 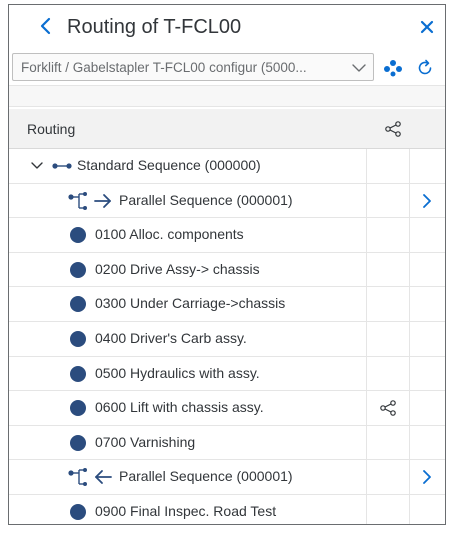 I want to click on row-label: 0900 Final Inspec. Road Test, so click(x=186, y=511).